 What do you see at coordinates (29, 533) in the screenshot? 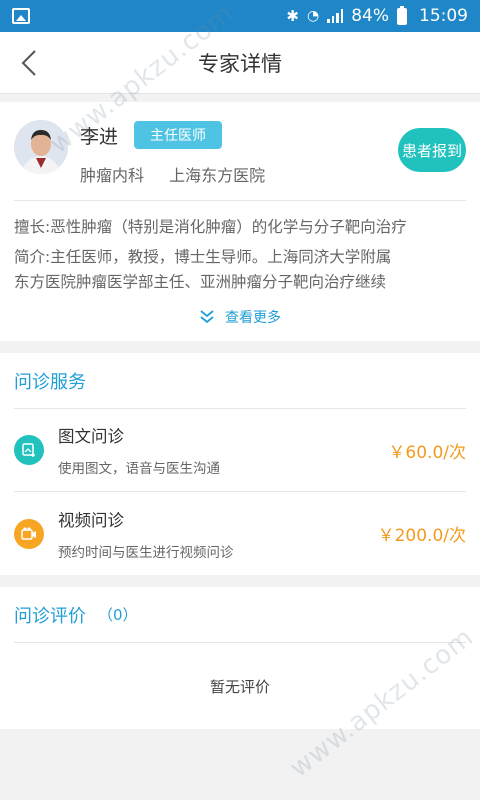
I see `video-icon` at bounding box center [29, 533].